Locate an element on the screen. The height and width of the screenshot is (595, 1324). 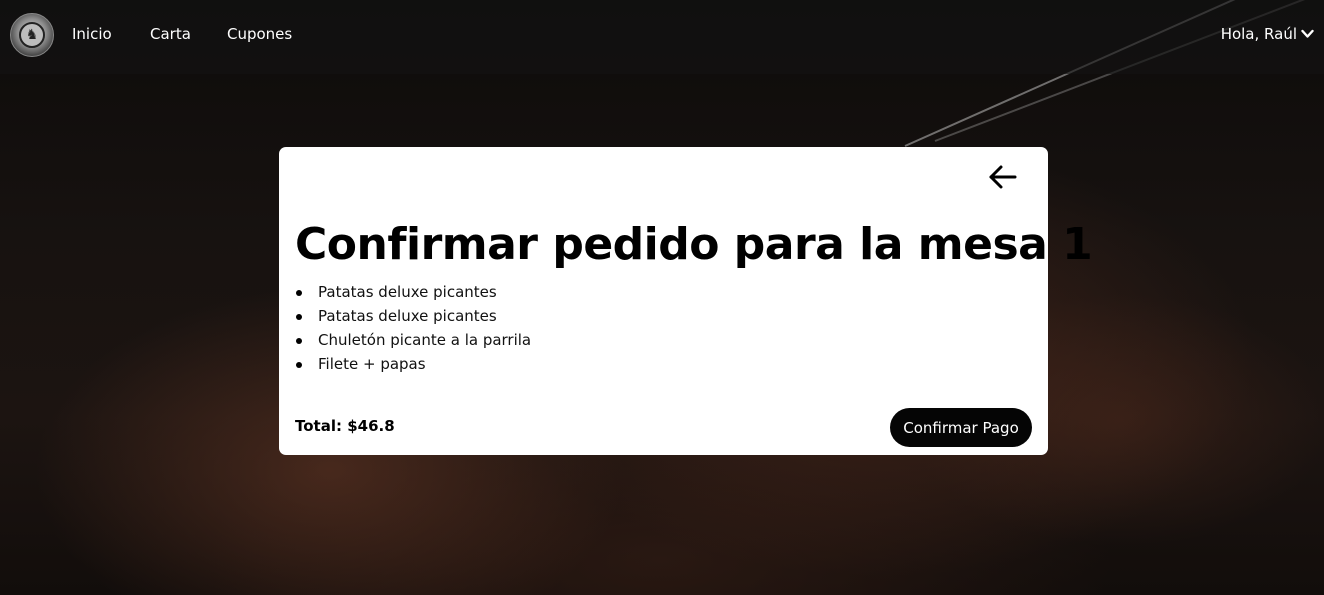
nav-link-inicio: Inicio is located at coordinates (92, 34).